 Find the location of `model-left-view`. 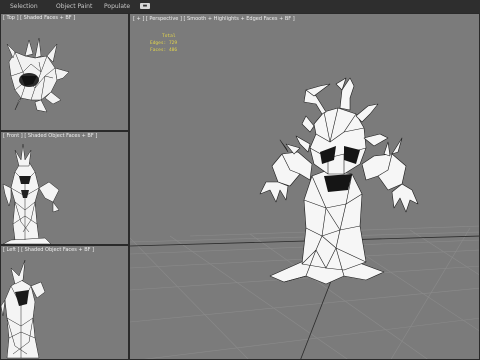

model-left-view is located at coordinates (23, 309).